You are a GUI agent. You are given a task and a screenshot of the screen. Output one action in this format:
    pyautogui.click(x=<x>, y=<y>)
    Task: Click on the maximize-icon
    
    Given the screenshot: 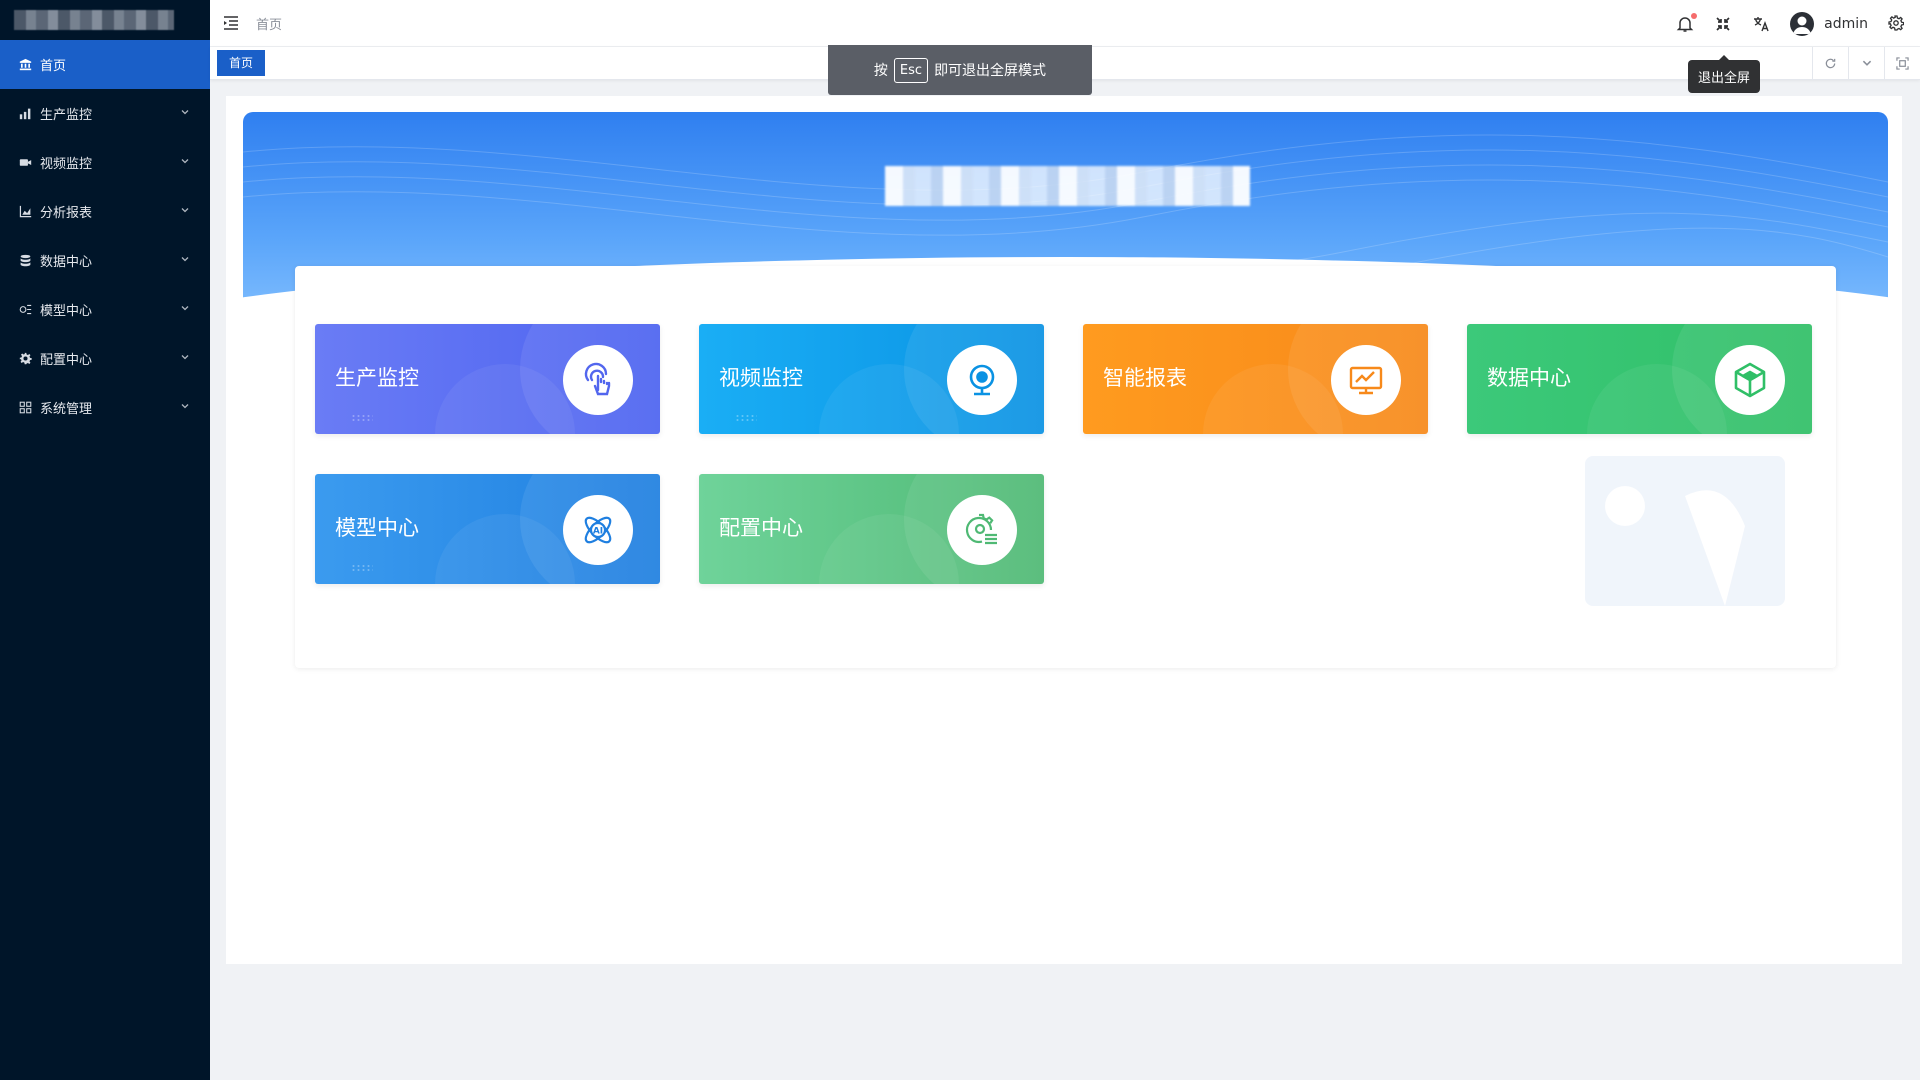 What is the action you would take?
    pyautogui.click(x=1902, y=63)
    